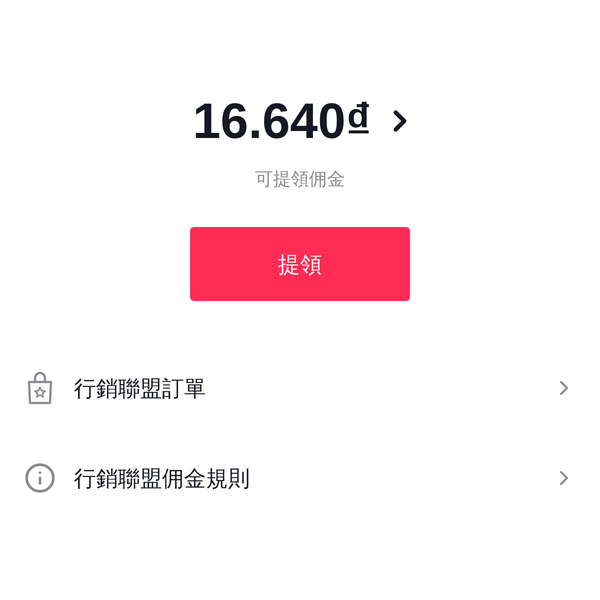 The image size is (600, 600). I want to click on shopping-bag-icon, so click(40, 388).